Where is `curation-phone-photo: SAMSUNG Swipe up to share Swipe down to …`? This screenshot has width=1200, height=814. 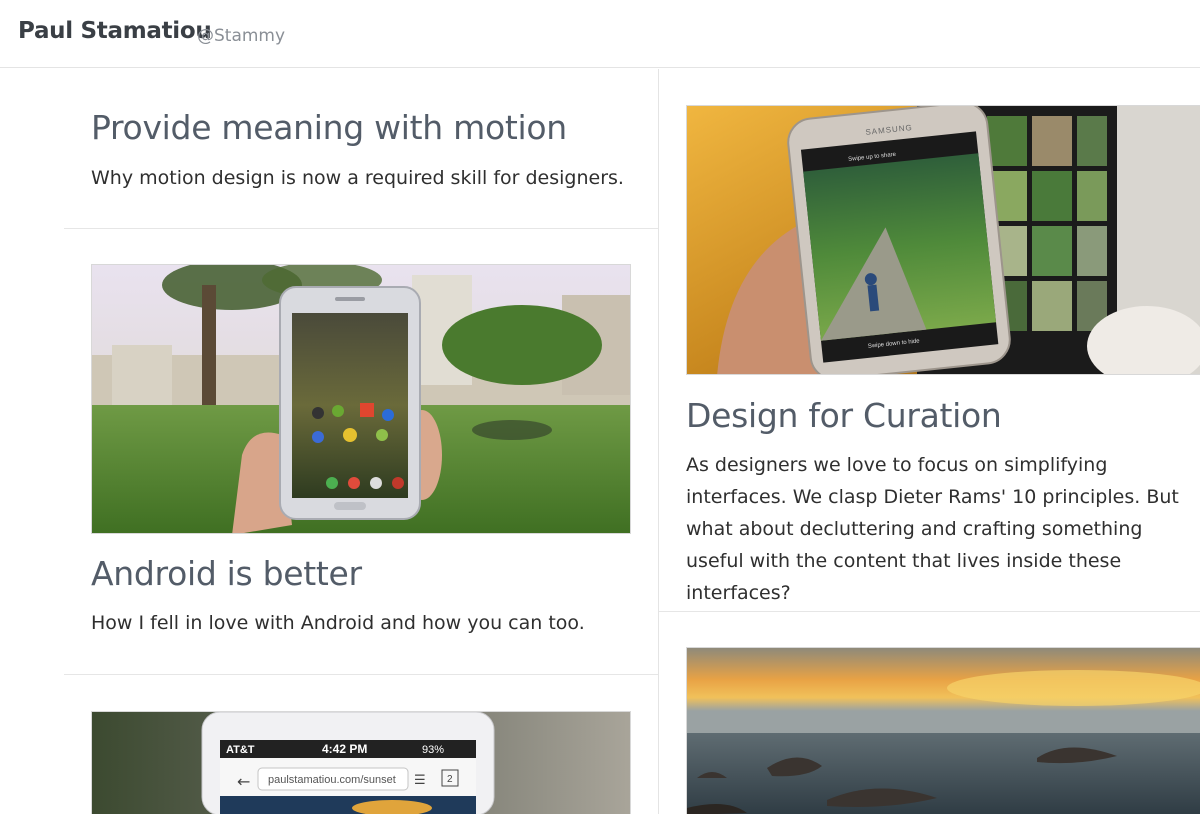 curation-phone-photo: SAMSUNG Swipe up to share Swipe down to … is located at coordinates (943, 240).